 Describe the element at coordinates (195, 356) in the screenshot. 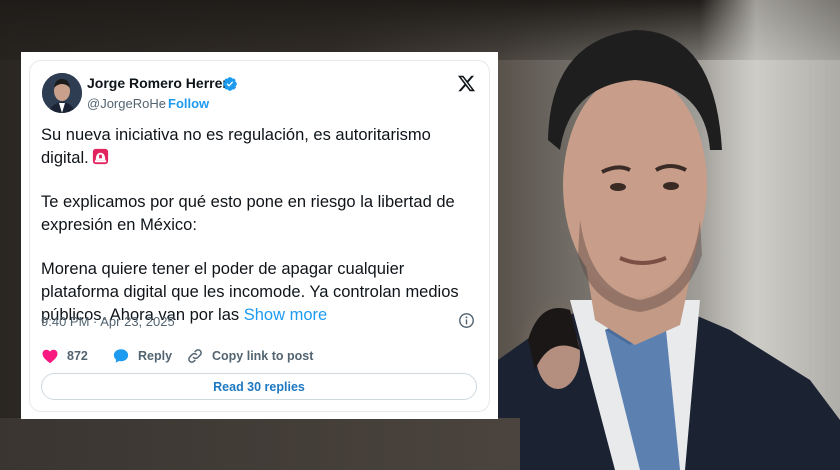

I see `link-icon` at that location.